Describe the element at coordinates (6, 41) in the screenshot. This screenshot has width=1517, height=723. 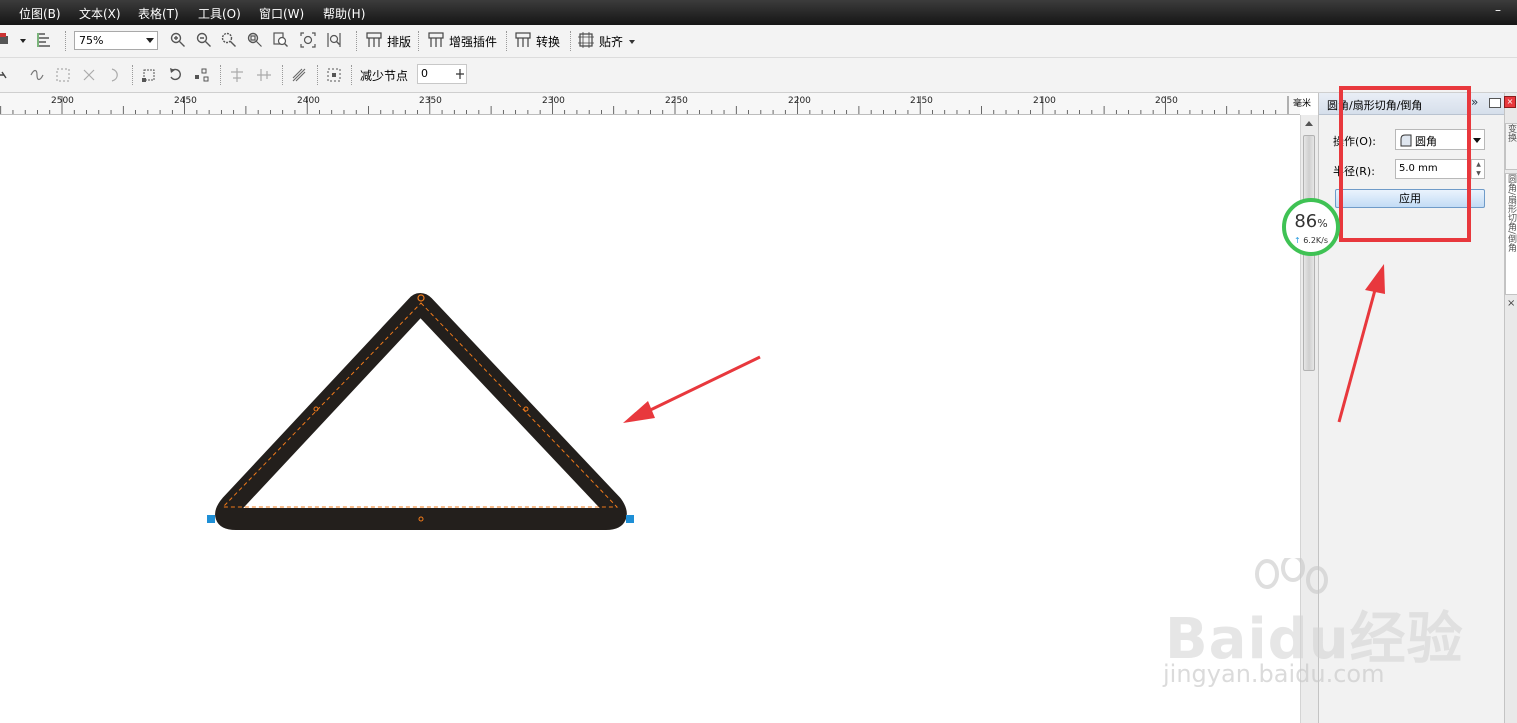
I see `print-icon` at that location.